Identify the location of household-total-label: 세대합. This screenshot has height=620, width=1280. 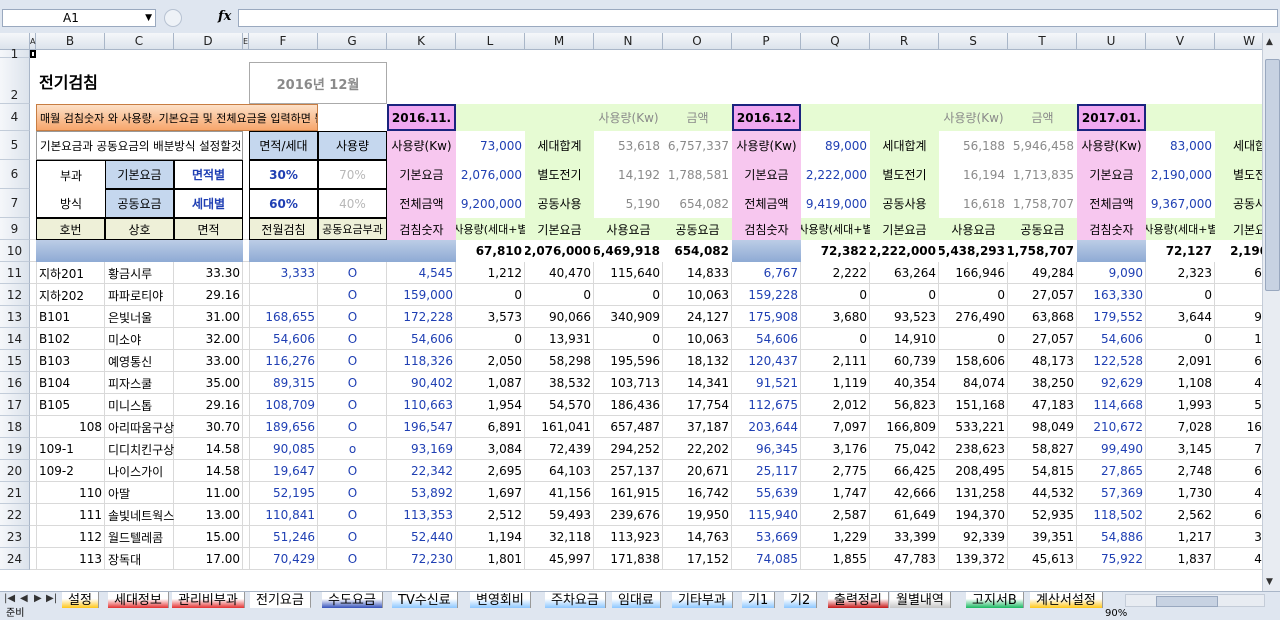
(1238, 145).